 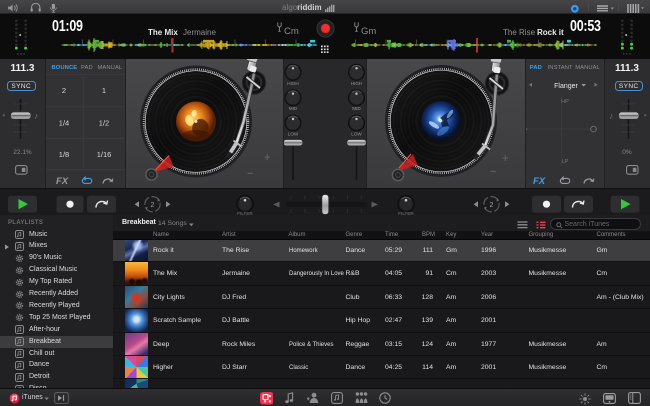 What do you see at coordinates (104, 90) in the screenshot?
I see `svg-text: 1` at bounding box center [104, 90].